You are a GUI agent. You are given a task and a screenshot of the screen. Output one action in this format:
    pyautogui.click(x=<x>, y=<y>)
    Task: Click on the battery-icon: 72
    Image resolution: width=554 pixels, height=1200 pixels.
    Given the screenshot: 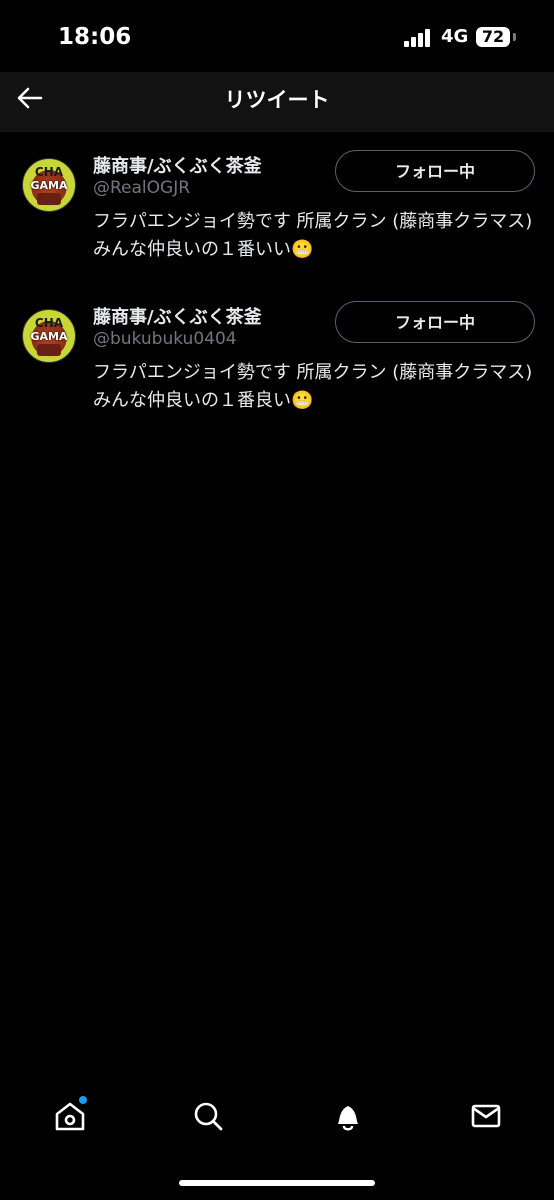 What is the action you would take?
    pyautogui.click(x=493, y=37)
    